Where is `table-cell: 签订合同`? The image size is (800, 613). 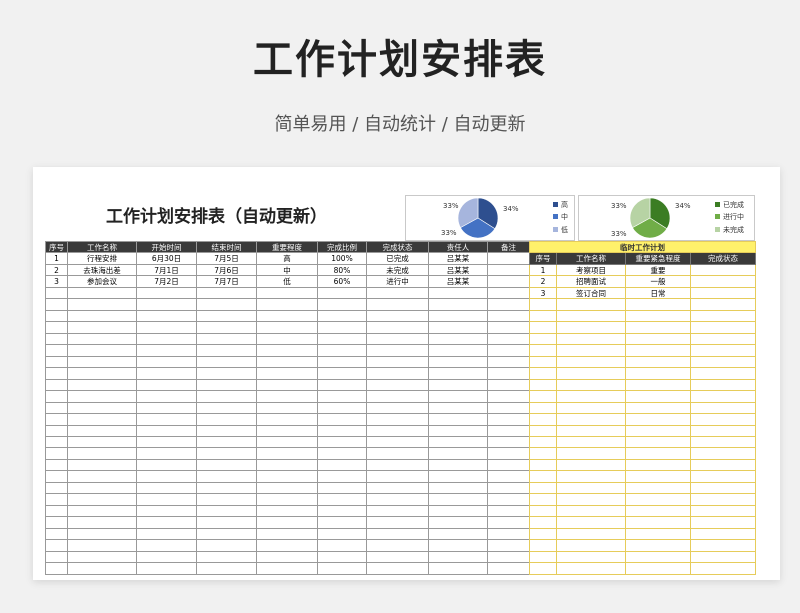 table-cell: 签订合同 is located at coordinates (591, 293).